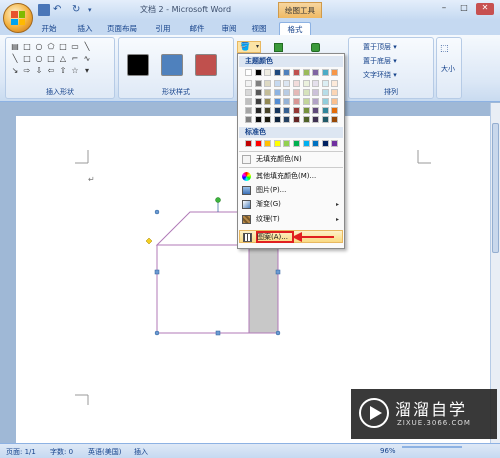 The image size is (500, 458). Describe the element at coordinates (246, 204) in the screenshot. I see `gradient-icon` at that location.